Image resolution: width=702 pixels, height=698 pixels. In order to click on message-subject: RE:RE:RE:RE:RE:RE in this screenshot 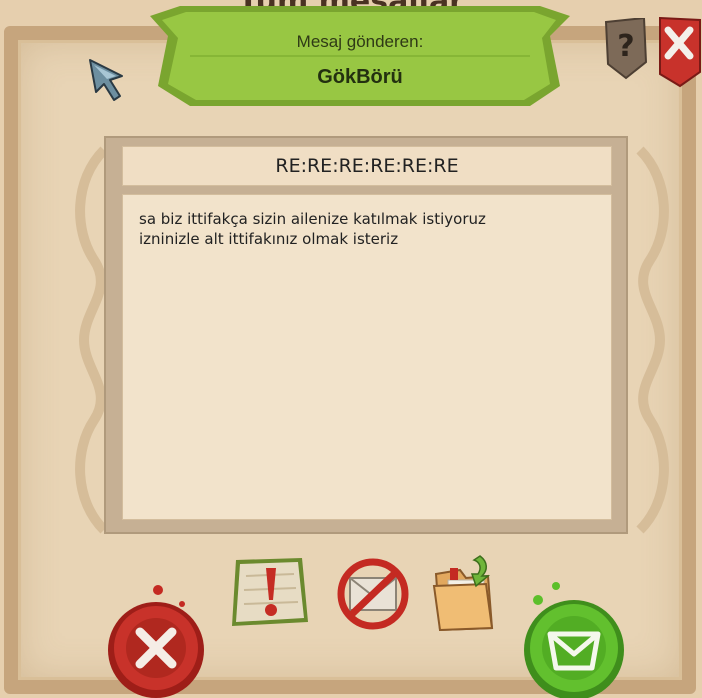, I will do `click(367, 166)`.